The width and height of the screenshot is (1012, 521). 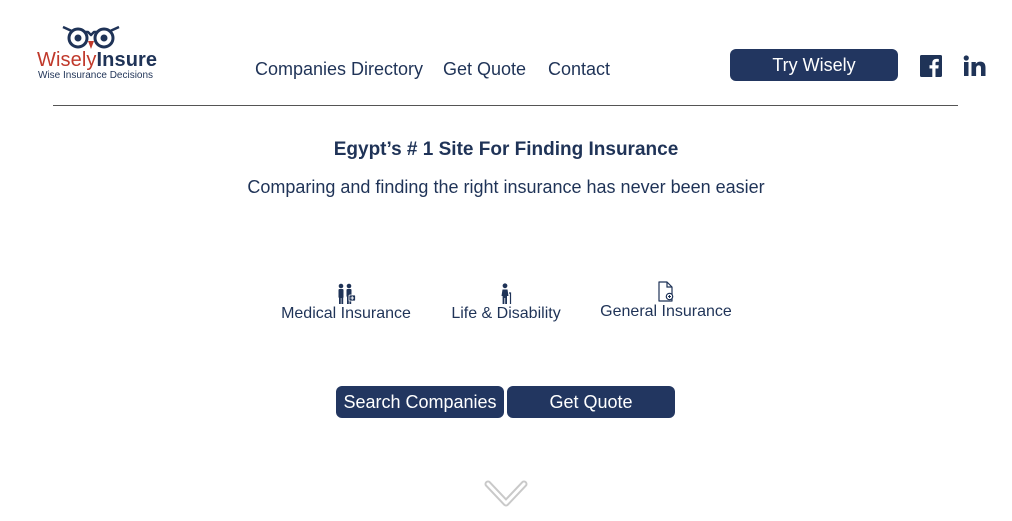 What do you see at coordinates (666, 291) in the screenshot?
I see `document-icon` at bounding box center [666, 291].